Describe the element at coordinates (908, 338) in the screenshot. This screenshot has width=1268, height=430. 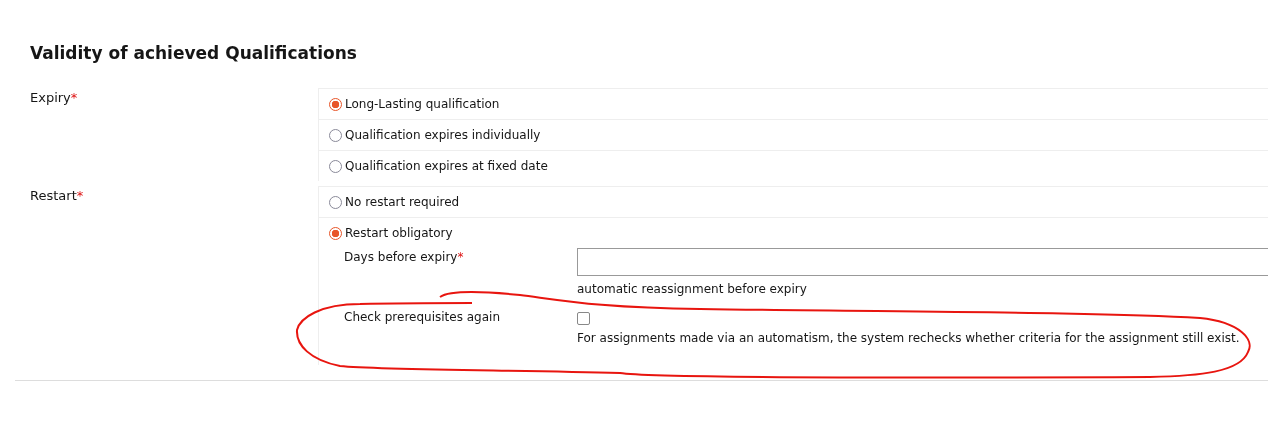
I see `help-text: For assignments made via an automatism, the system rechecks whether criteria for the assignment still exist.` at that location.